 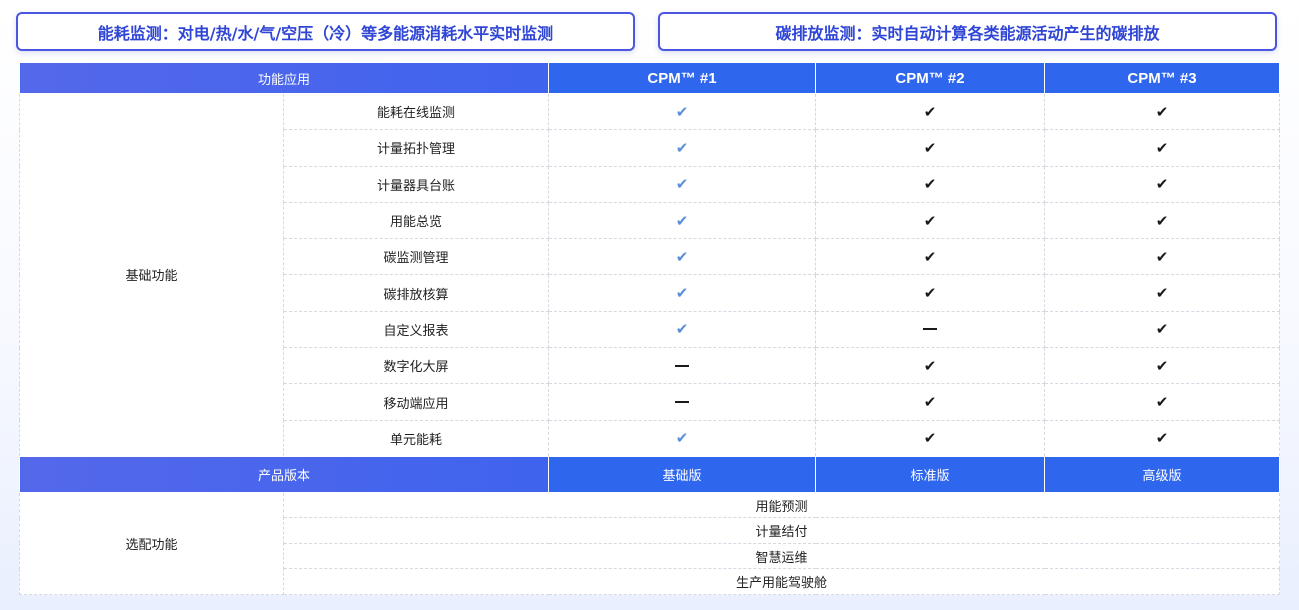 I want to click on feature-name: 用能总览, so click(x=416, y=220).